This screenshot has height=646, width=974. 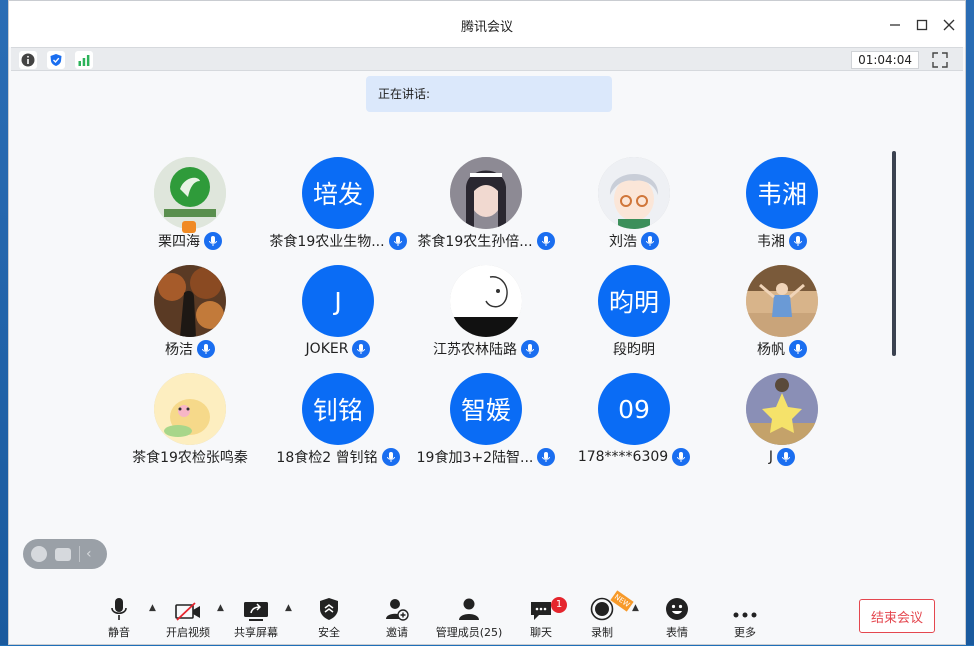 I want to click on meeting-timer: 01:04:04, so click(x=885, y=60).